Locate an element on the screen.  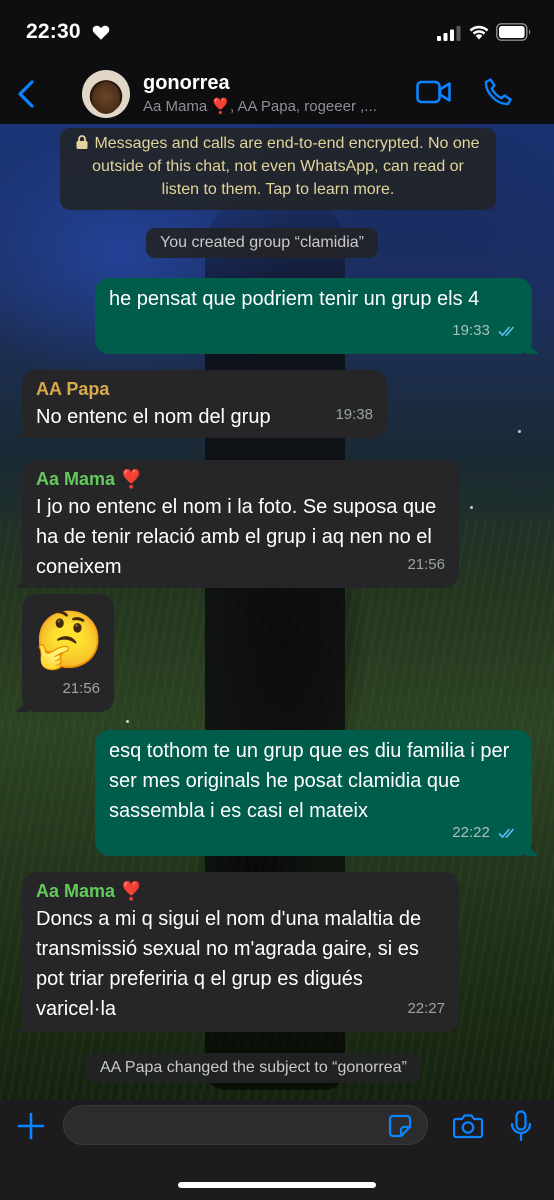
status-bar: 22:30 is located at coordinates (277, 31).